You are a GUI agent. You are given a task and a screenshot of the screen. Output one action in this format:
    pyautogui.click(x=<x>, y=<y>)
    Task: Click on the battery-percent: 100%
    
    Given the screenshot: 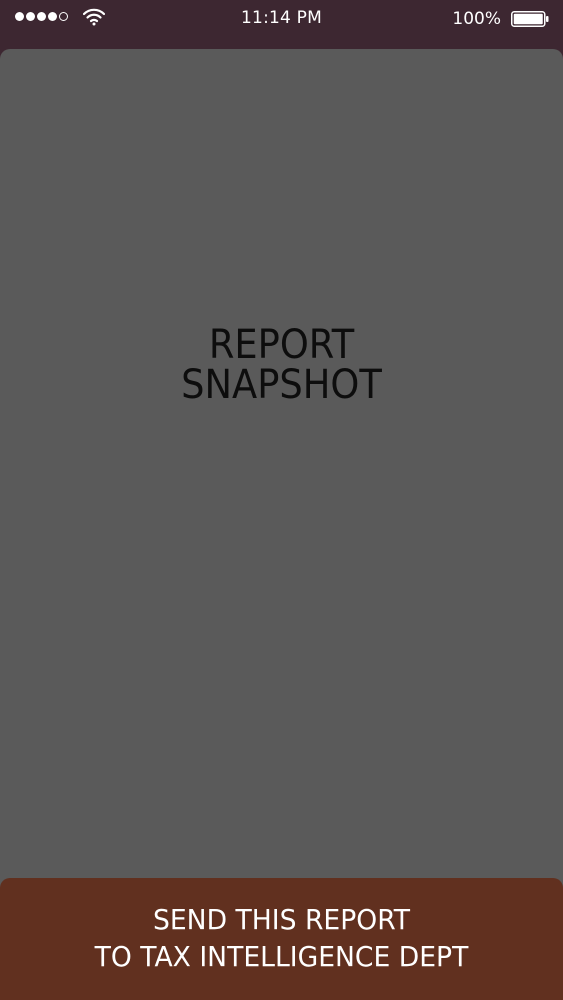 What is the action you would take?
    pyautogui.click(x=476, y=19)
    